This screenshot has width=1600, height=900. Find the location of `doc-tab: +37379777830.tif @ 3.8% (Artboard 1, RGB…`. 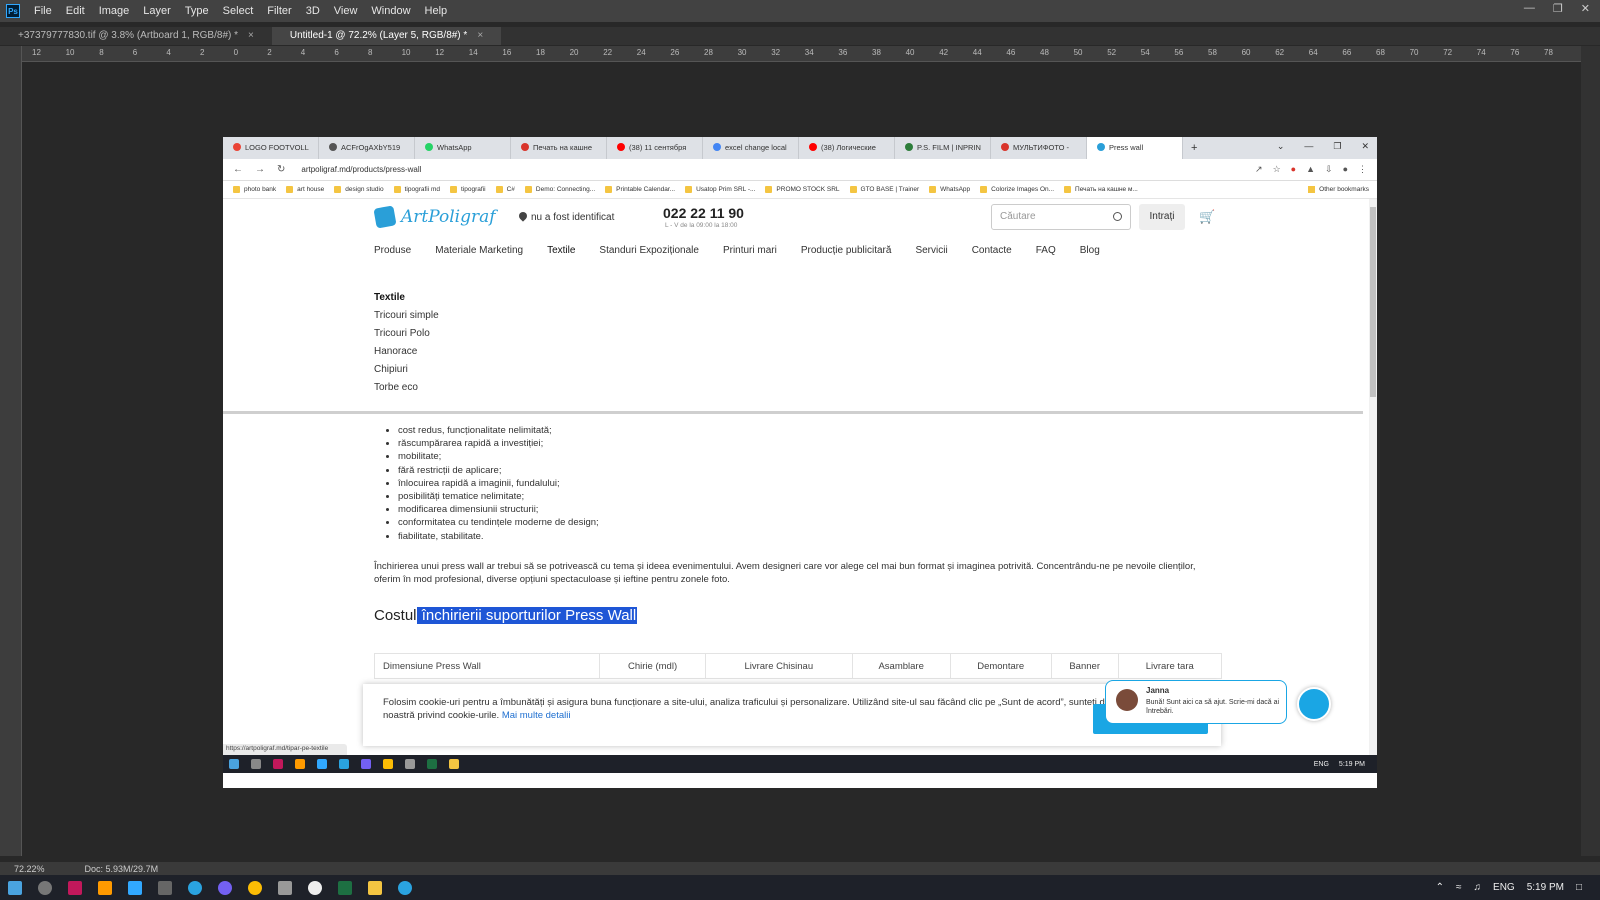

doc-tab: +37379777830.tif @ 3.8% (Artboard 1, RGB… is located at coordinates (136, 36).